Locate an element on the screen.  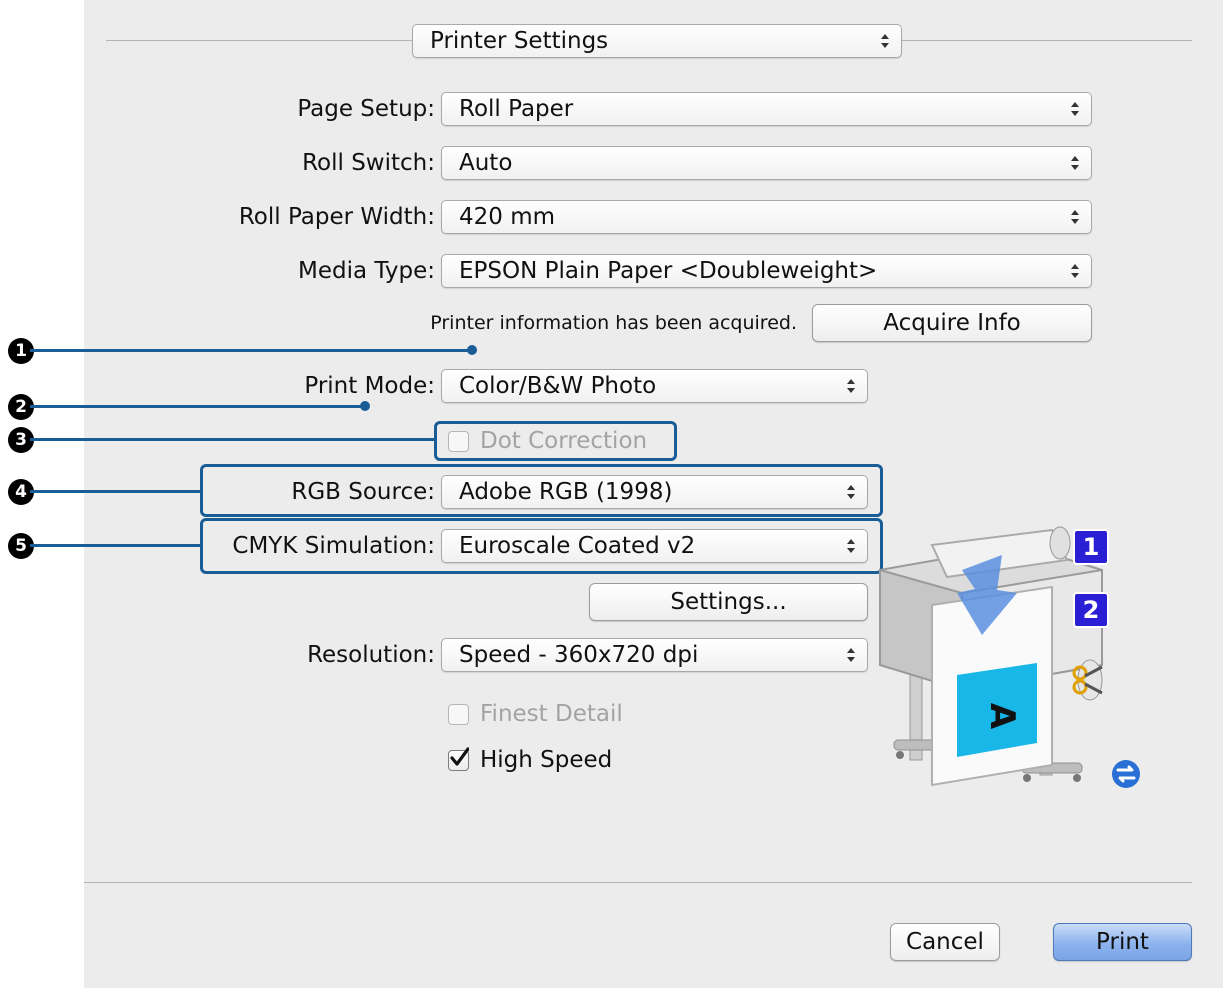
roll-paper-width-label: Roll Paper Width: is located at coordinates (336, 217).